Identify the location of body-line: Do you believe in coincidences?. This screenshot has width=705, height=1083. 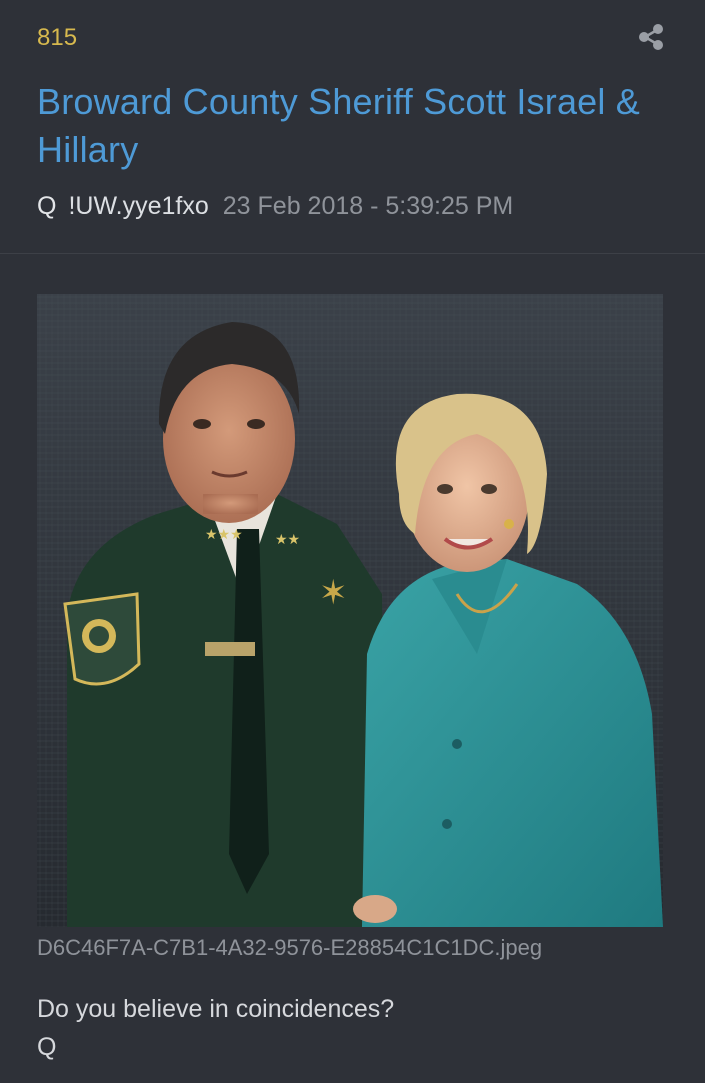
(216, 1009).